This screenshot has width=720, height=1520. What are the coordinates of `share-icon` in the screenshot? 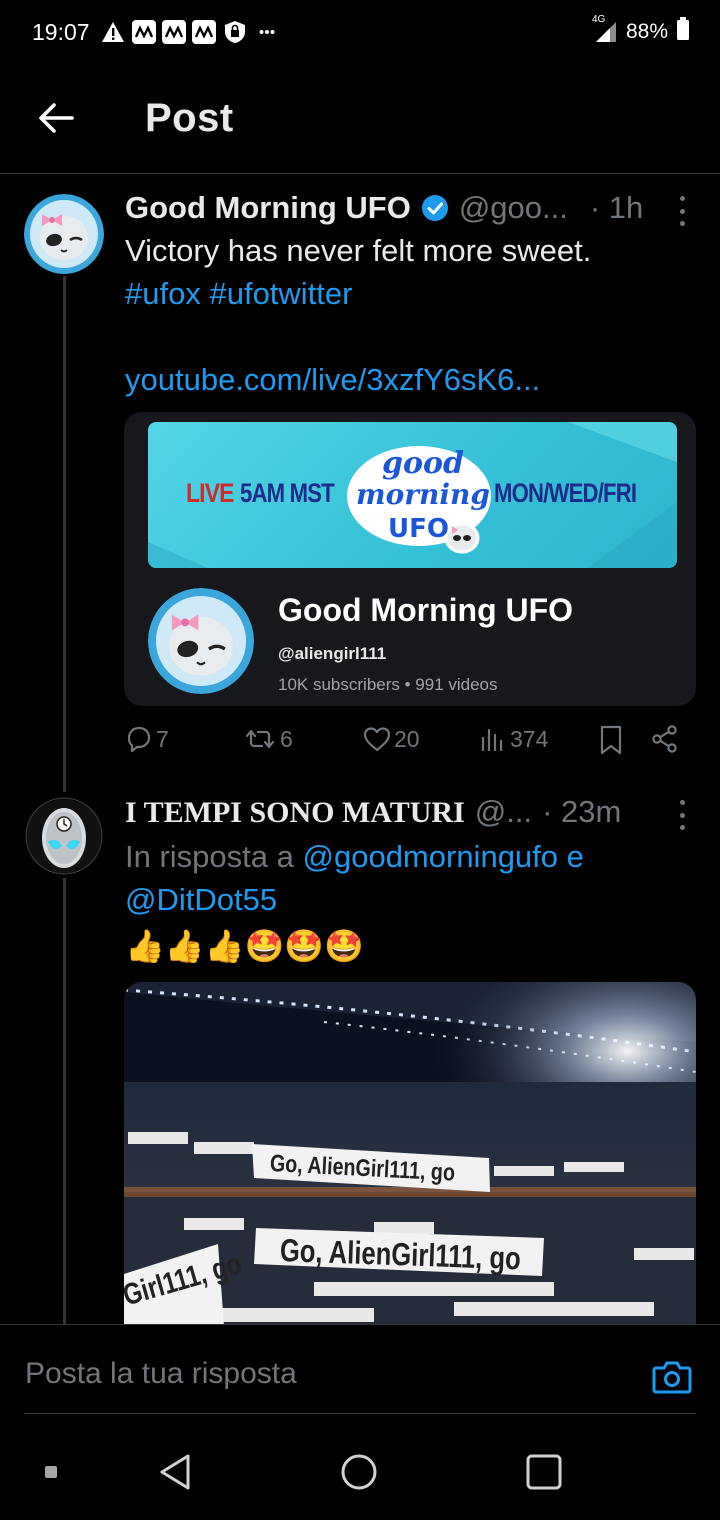 It's located at (664, 739).